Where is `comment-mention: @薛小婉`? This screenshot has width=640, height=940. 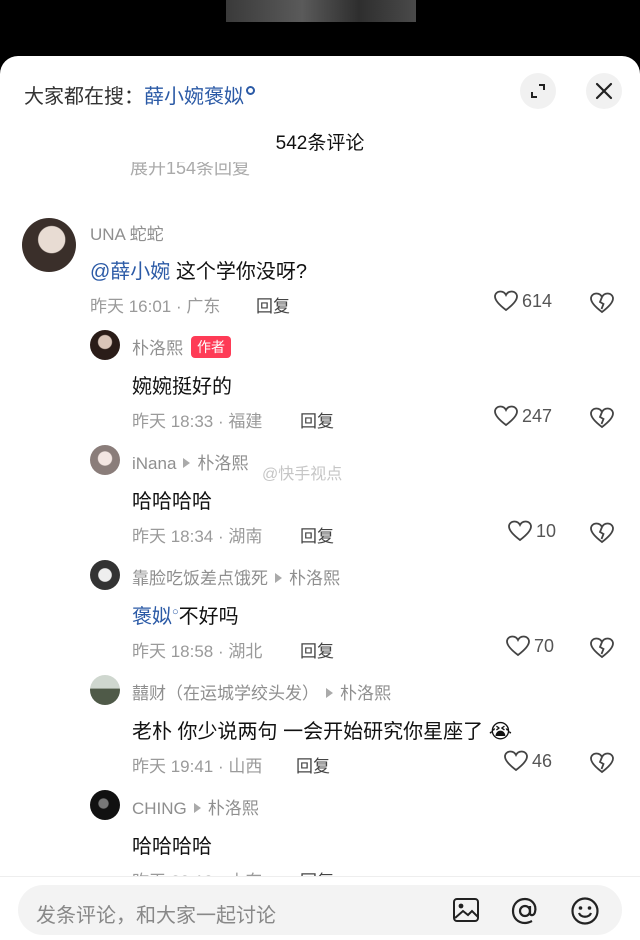
comment-mention: @薛小婉 is located at coordinates (130, 272).